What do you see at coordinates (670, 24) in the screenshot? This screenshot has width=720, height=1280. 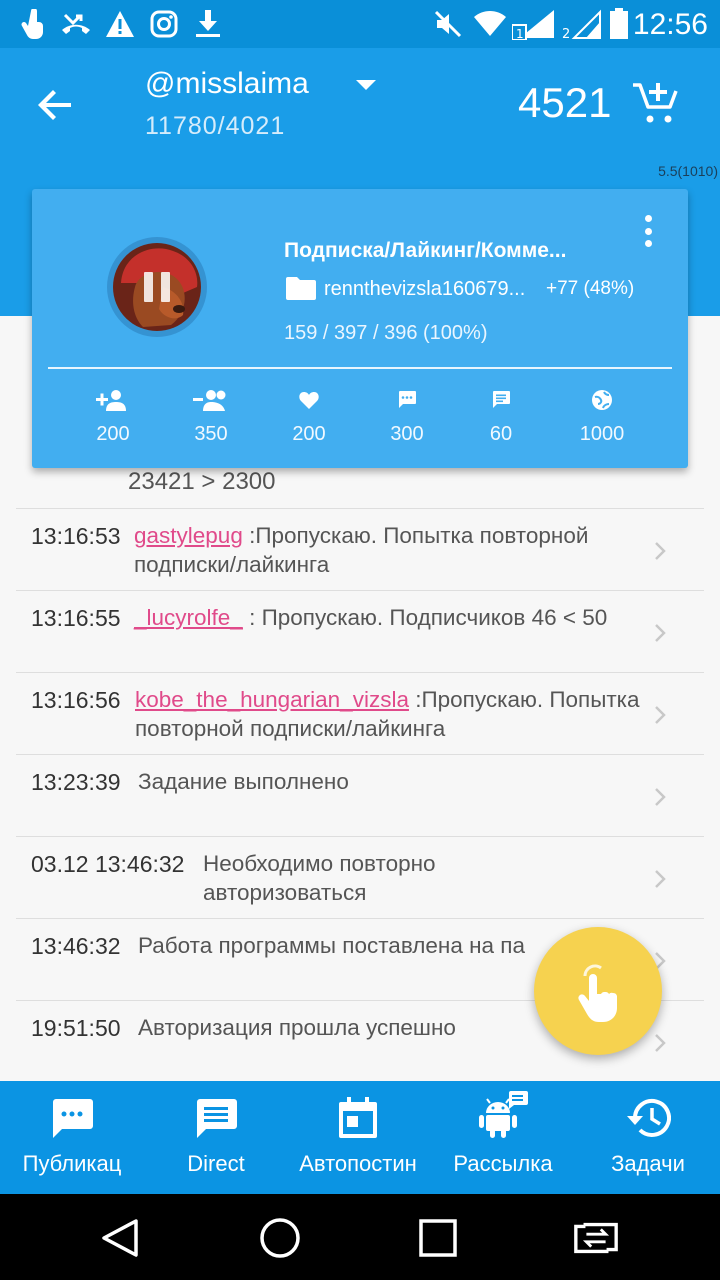 I see `clock: 12:56` at bounding box center [670, 24].